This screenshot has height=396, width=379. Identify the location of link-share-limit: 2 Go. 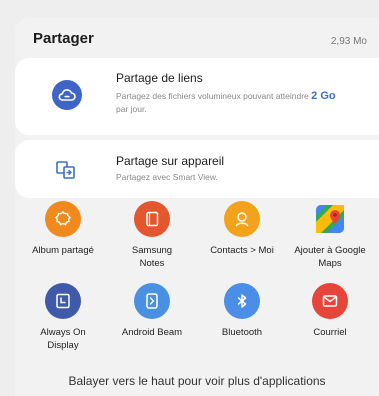
(323, 96).